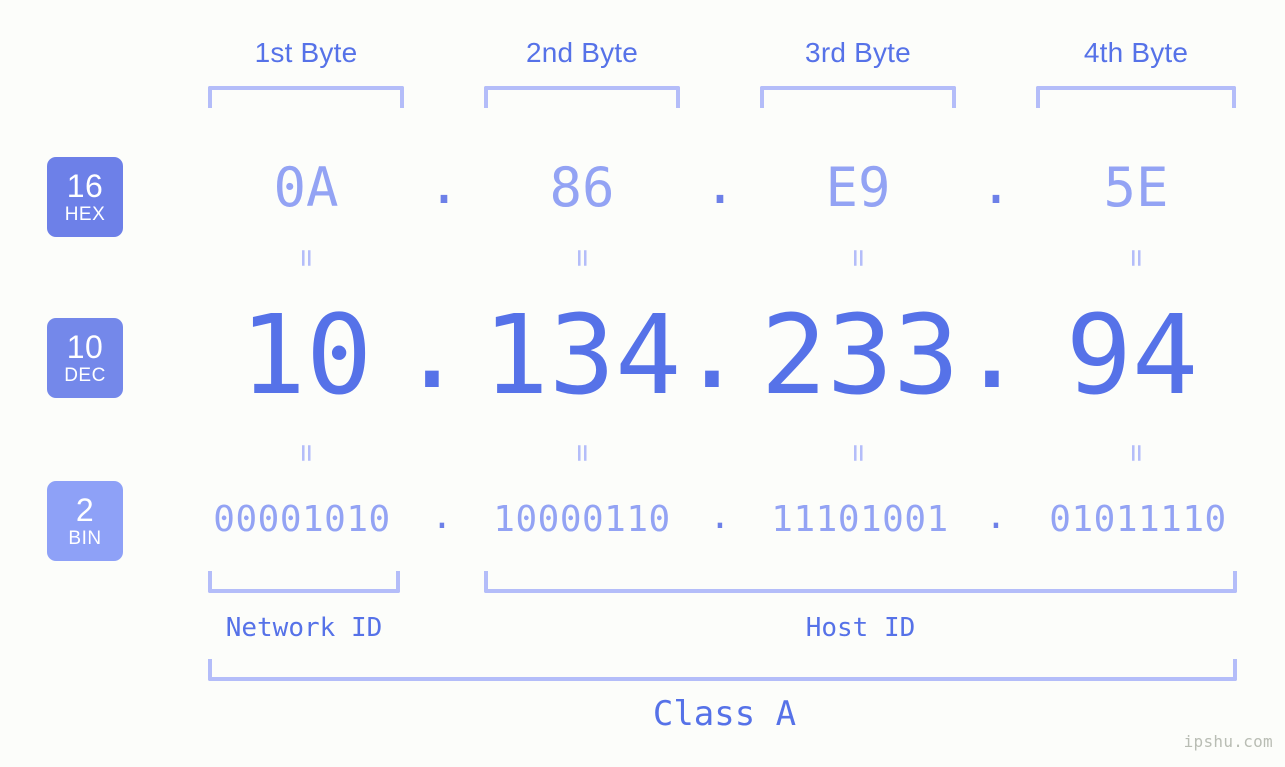 The image size is (1285, 767). What do you see at coordinates (860, 582) in the screenshot?
I see `host-id-bracket` at bounding box center [860, 582].